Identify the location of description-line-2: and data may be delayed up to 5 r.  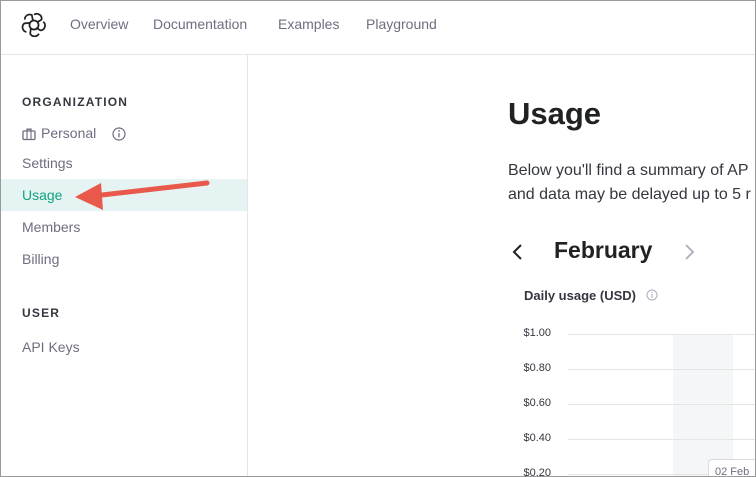
(629, 194).